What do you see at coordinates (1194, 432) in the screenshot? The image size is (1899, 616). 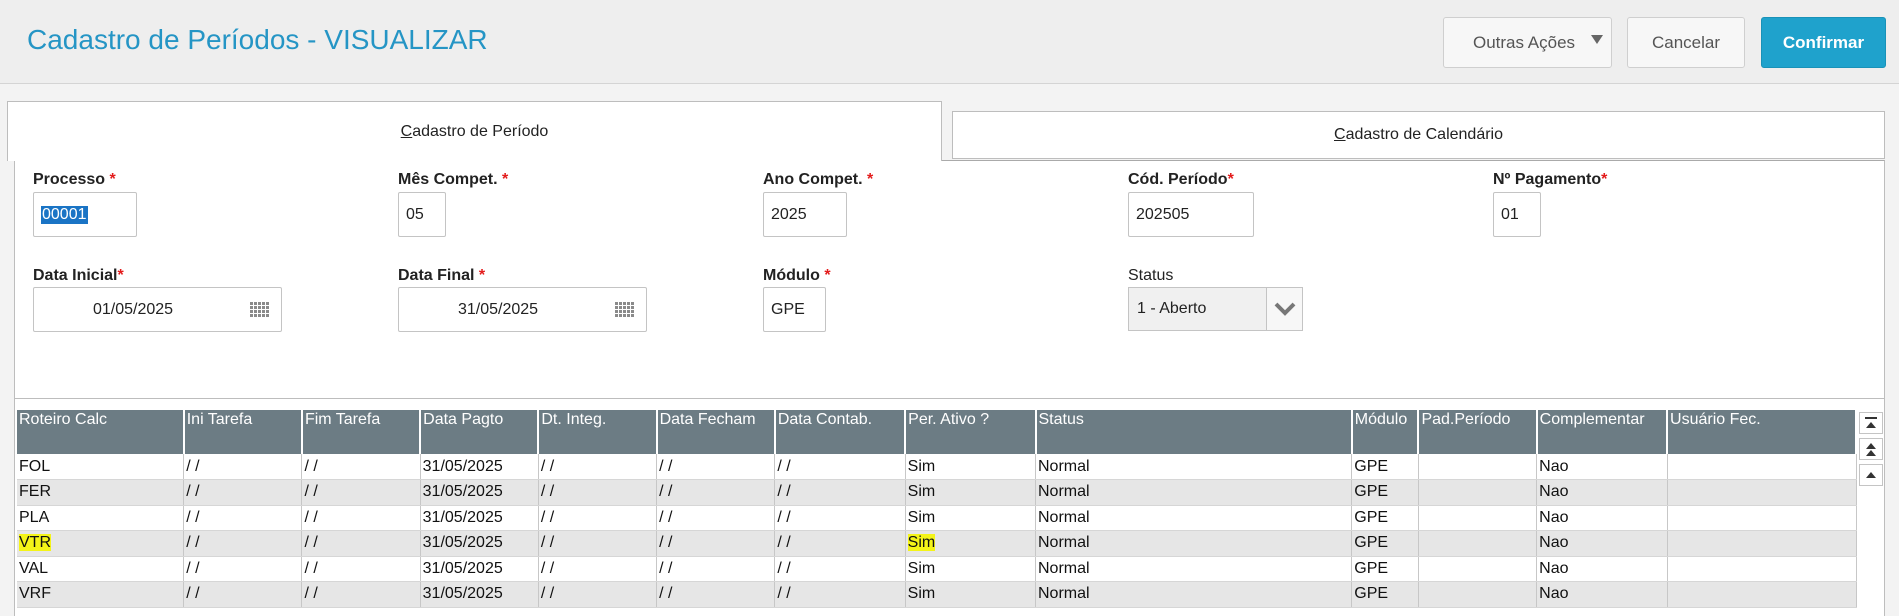 I see `grid-column-header: Status` at bounding box center [1194, 432].